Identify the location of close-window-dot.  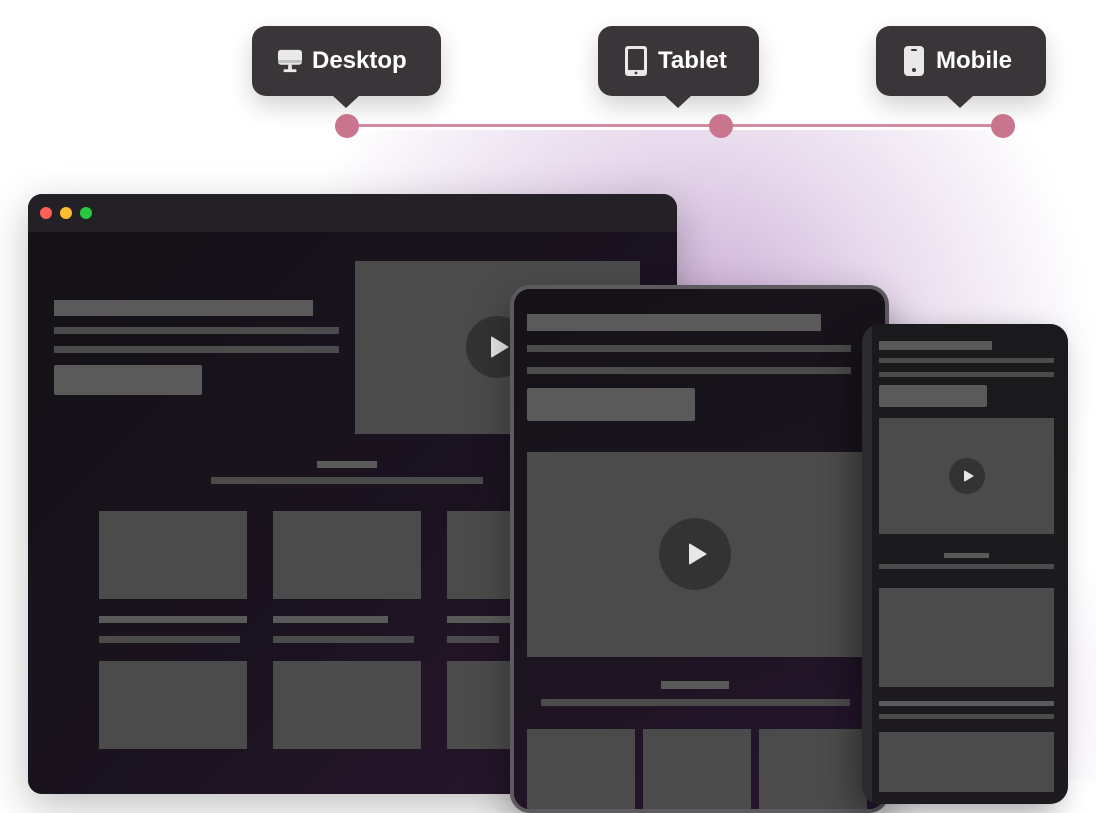
(46, 213).